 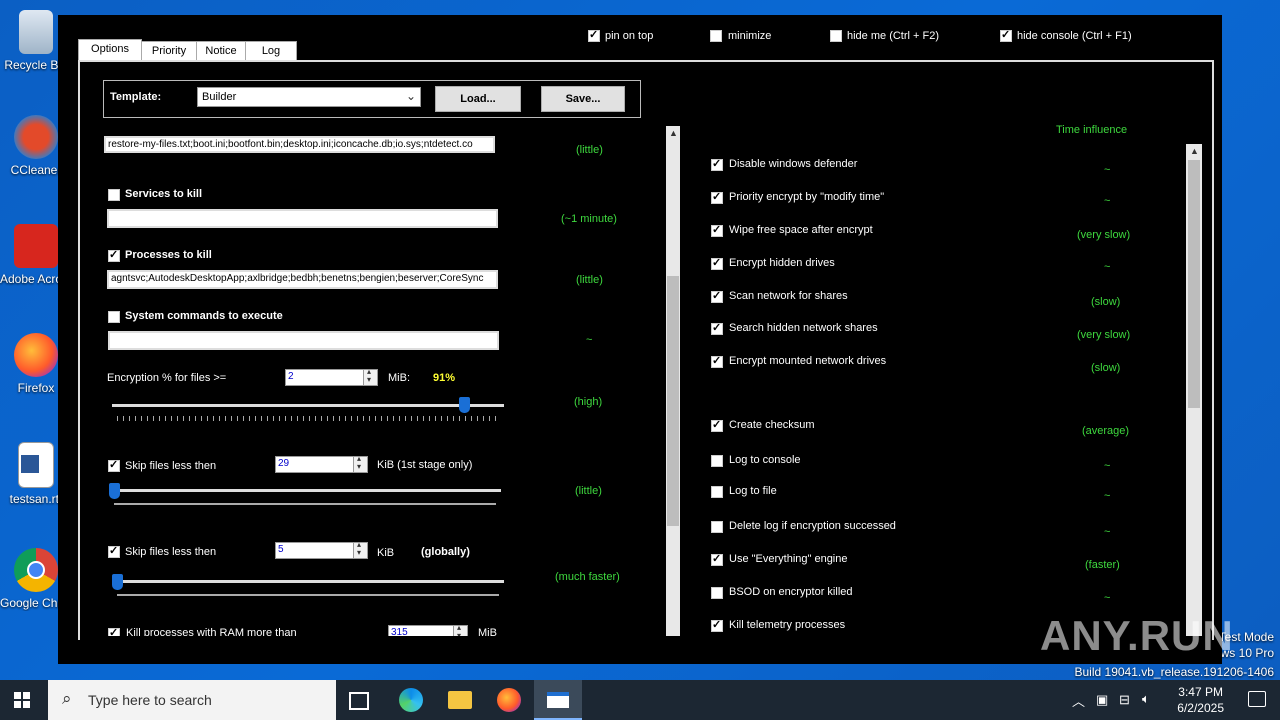 What do you see at coordinates (271, 50) in the screenshot?
I see `tab-log: Log` at bounding box center [271, 50].